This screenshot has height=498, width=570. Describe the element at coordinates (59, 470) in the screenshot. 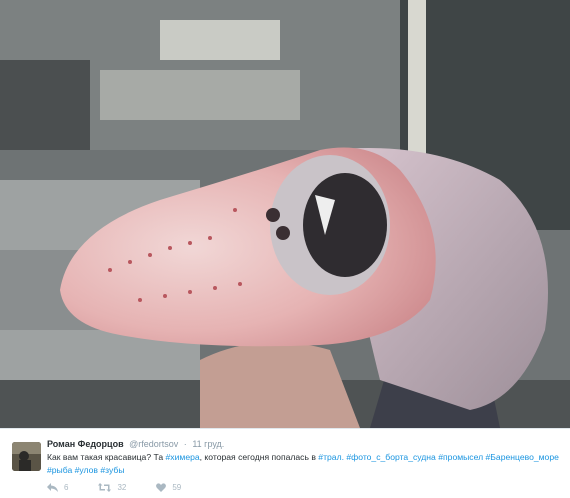

I see `hashtag-5: #рыба` at that location.